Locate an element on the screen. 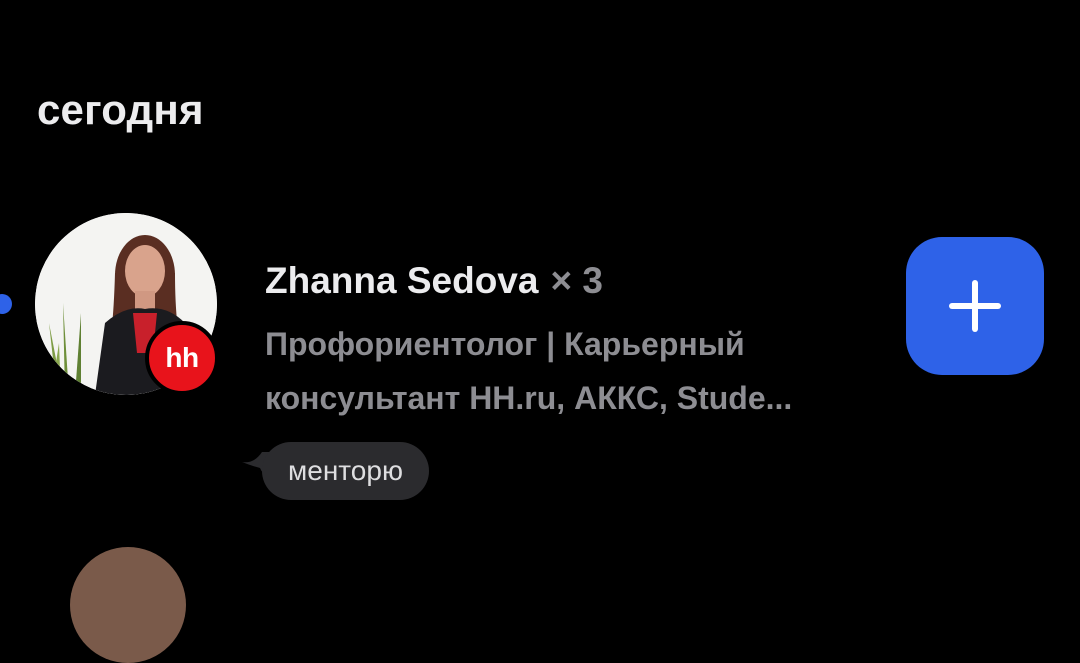  hh-badge: hh is located at coordinates (182, 358).